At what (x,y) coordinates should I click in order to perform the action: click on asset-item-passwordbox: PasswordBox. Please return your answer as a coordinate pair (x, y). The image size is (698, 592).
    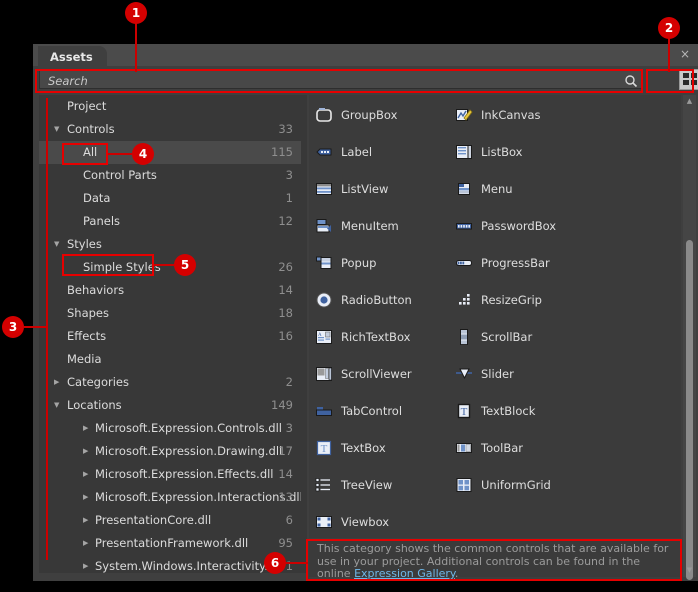
    Looking at the image, I should click on (505, 226).